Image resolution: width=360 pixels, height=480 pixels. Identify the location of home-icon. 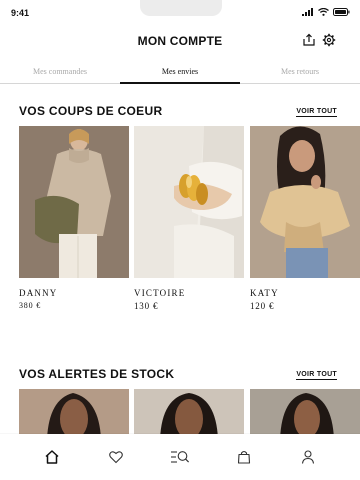
(52, 457).